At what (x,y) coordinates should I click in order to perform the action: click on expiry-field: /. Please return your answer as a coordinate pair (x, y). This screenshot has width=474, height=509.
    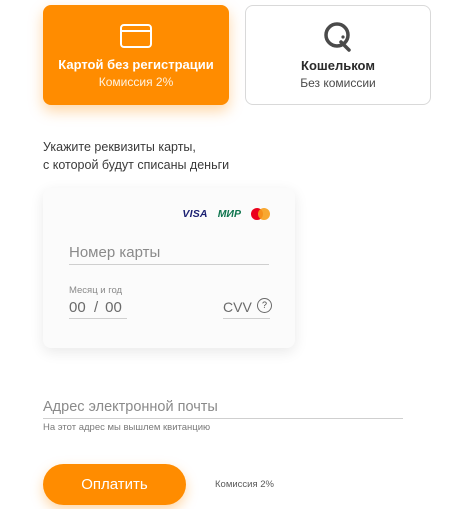
    Looking at the image, I should click on (98, 307).